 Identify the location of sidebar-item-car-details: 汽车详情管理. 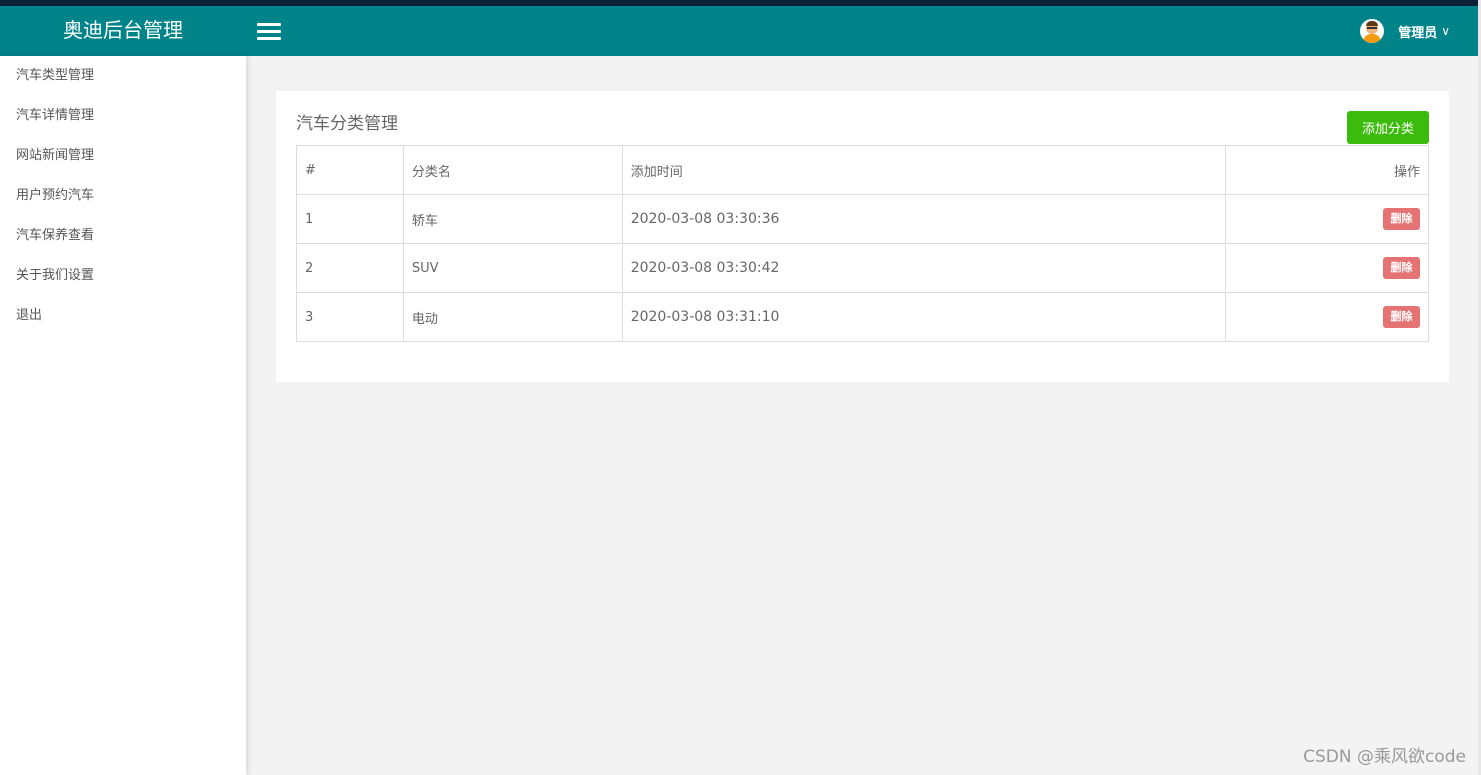
(123, 116).